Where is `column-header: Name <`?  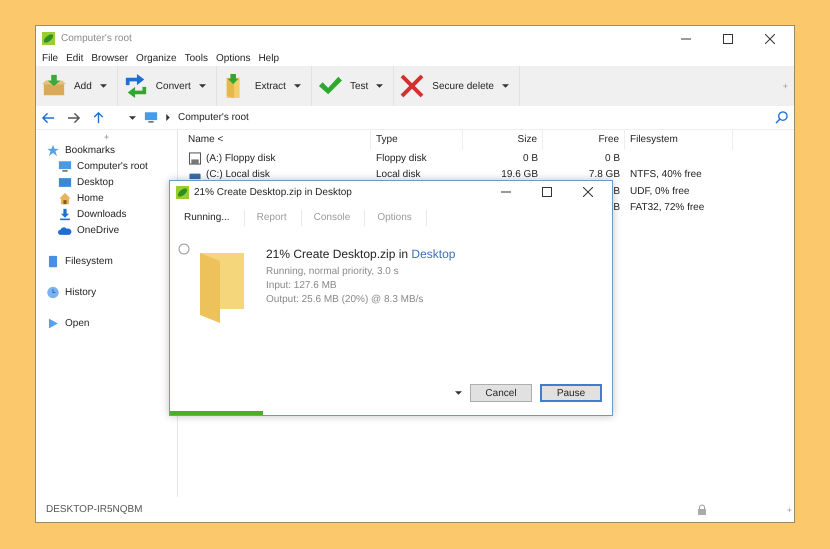 column-header: Name < is located at coordinates (277, 140).